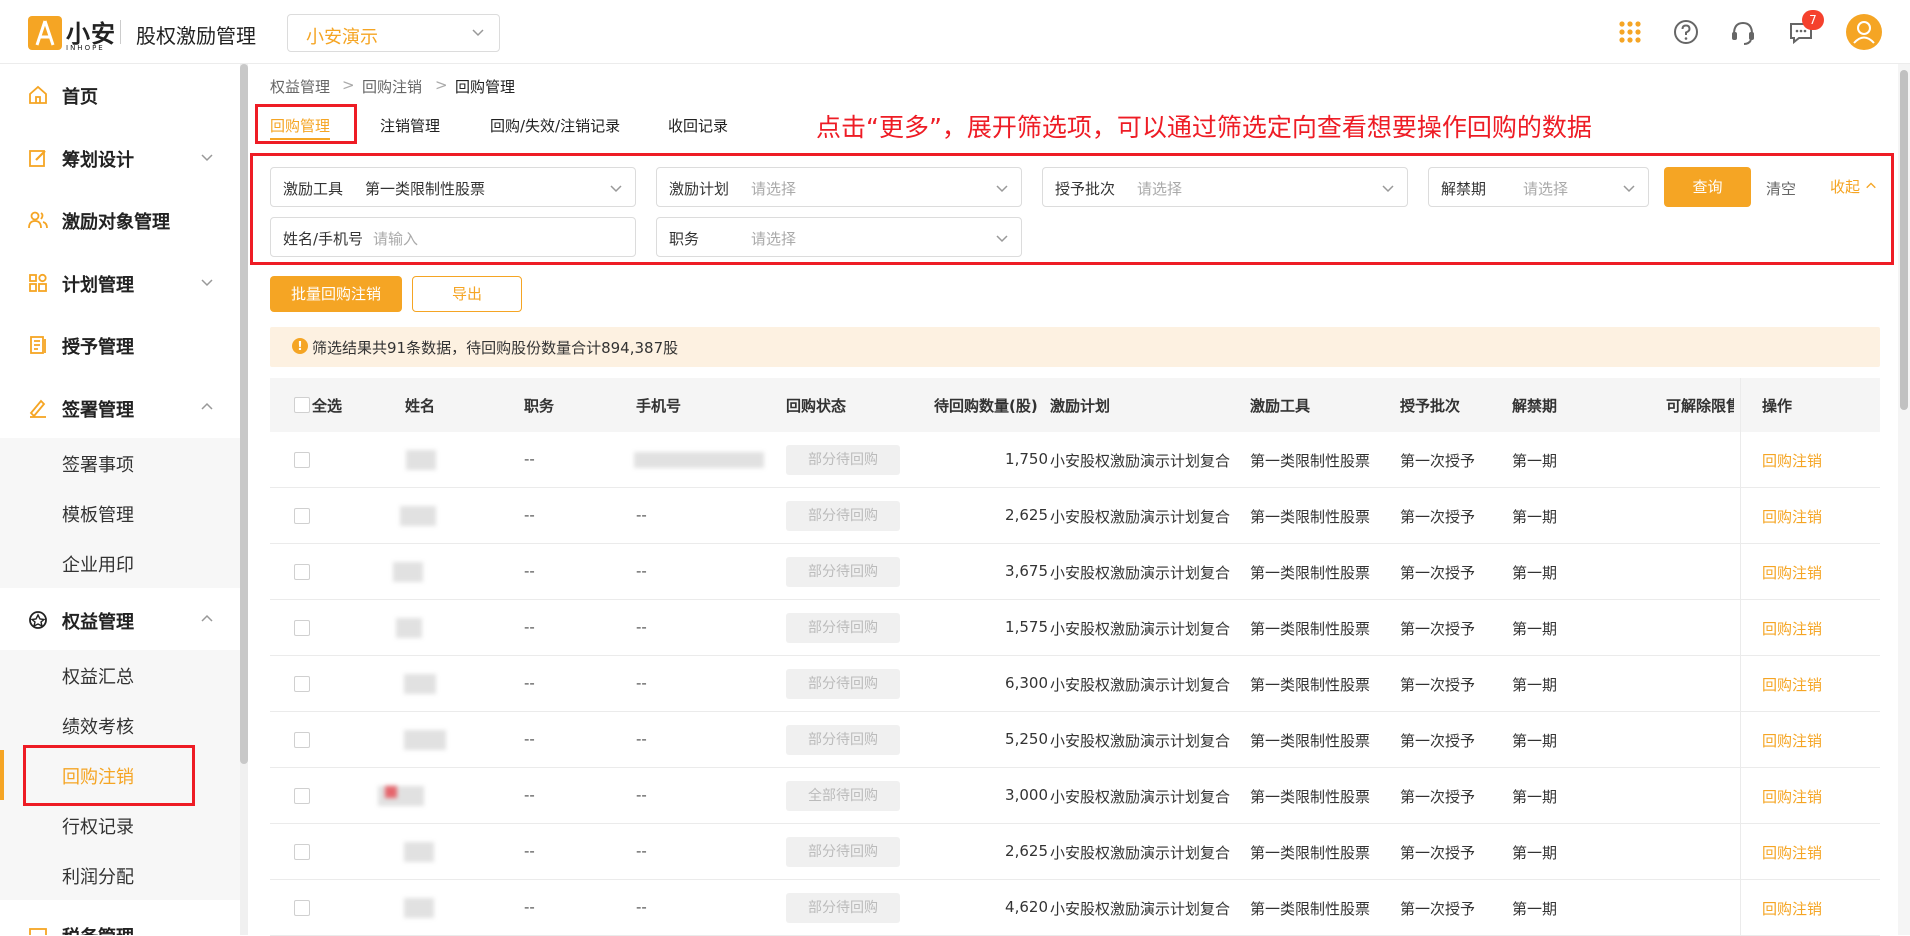 The width and height of the screenshot is (1910, 936). What do you see at coordinates (120, 513) in the screenshot?
I see `sidebar-subitem-templates: 模板管理` at bounding box center [120, 513].